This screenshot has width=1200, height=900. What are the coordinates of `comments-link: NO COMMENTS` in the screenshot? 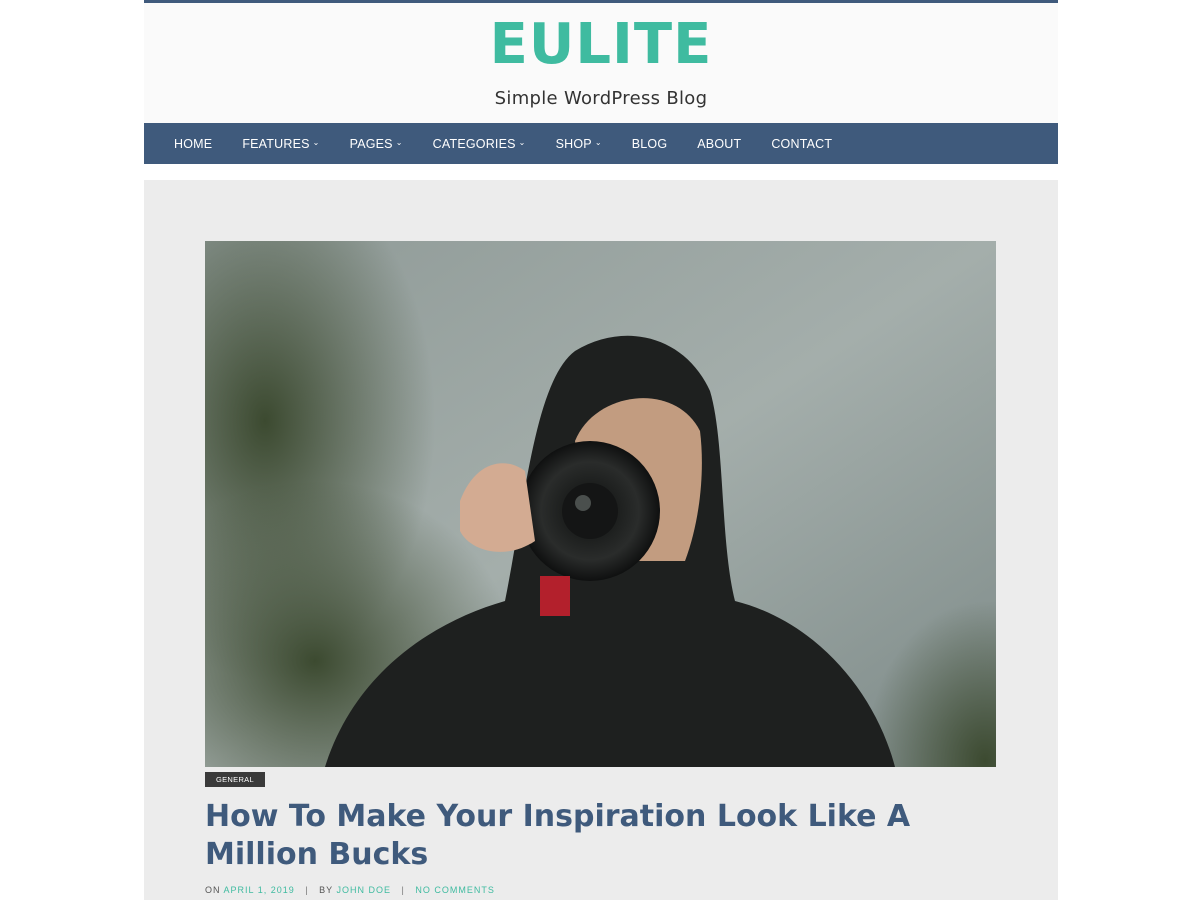 It's located at (455, 890).